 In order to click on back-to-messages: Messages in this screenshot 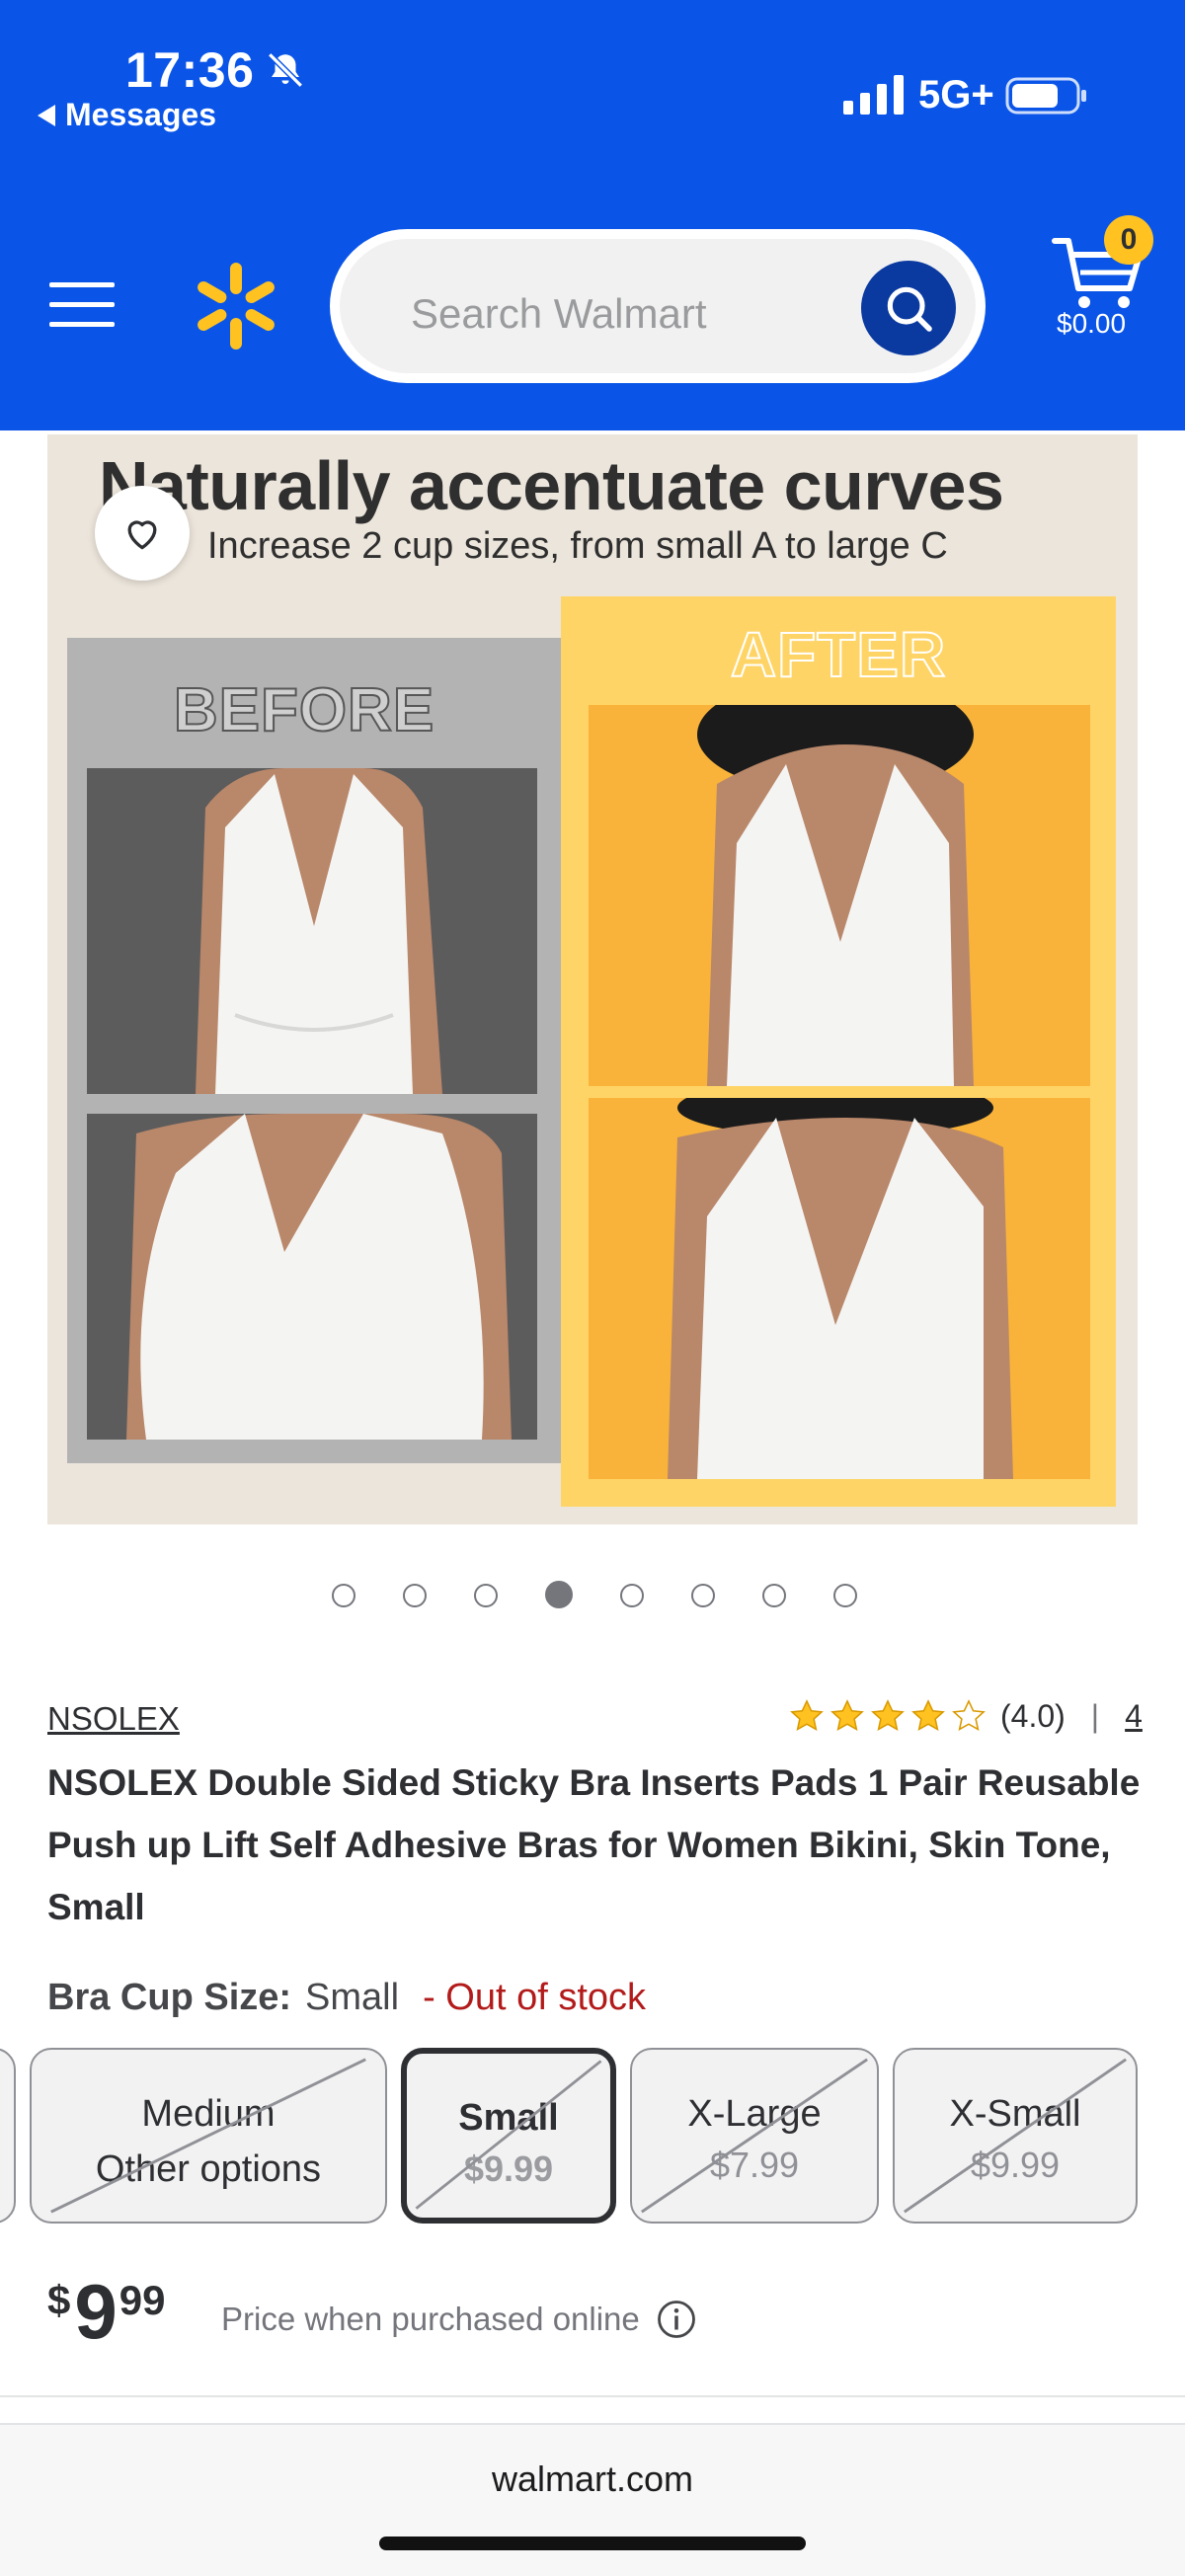, I will do `click(127, 115)`.